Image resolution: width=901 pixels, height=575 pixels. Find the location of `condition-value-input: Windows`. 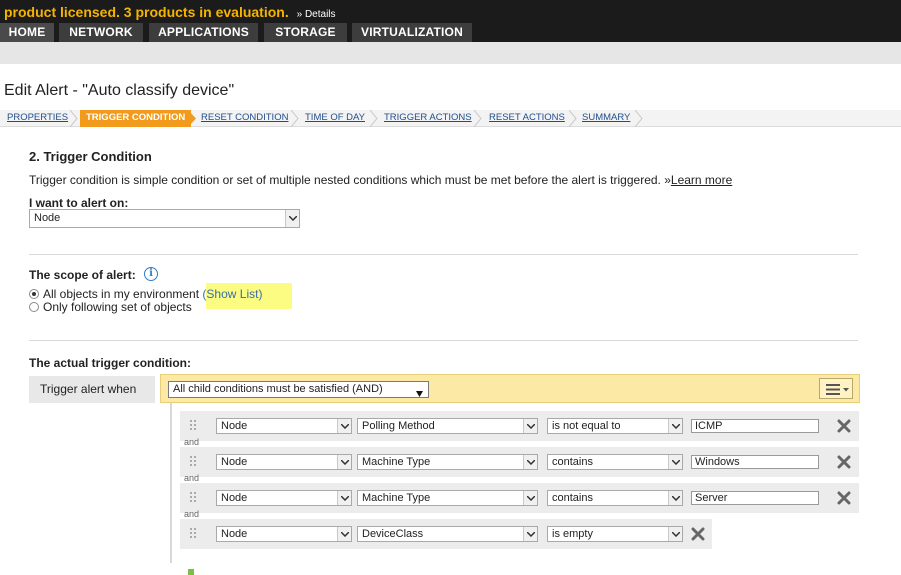

condition-value-input: Windows is located at coordinates (755, 462).